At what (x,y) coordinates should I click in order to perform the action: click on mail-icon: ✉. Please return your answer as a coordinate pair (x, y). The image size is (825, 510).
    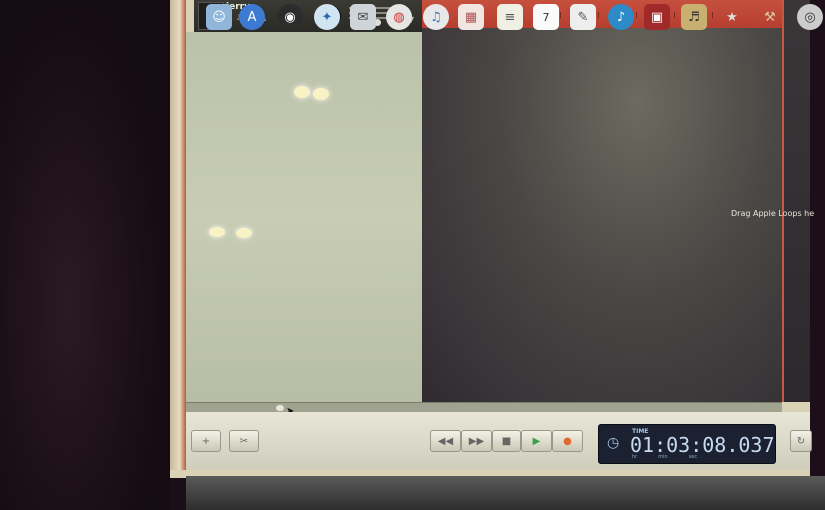
    Looking at the image, I should click on (363, 17).